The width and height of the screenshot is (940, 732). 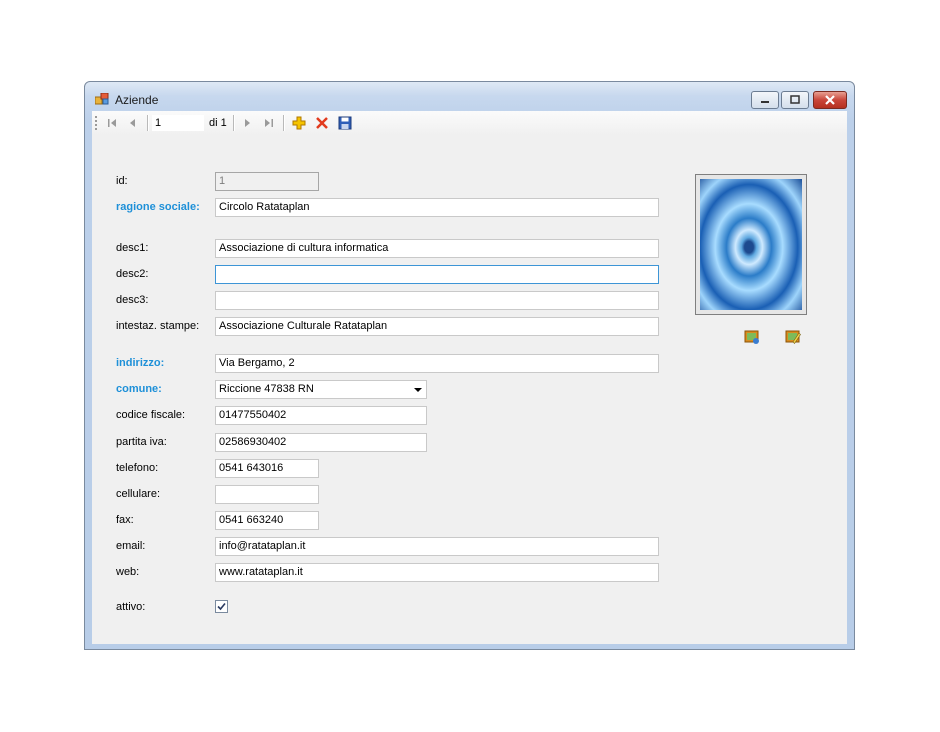 I want to click on move-last-button, so click(x=269, y=123).